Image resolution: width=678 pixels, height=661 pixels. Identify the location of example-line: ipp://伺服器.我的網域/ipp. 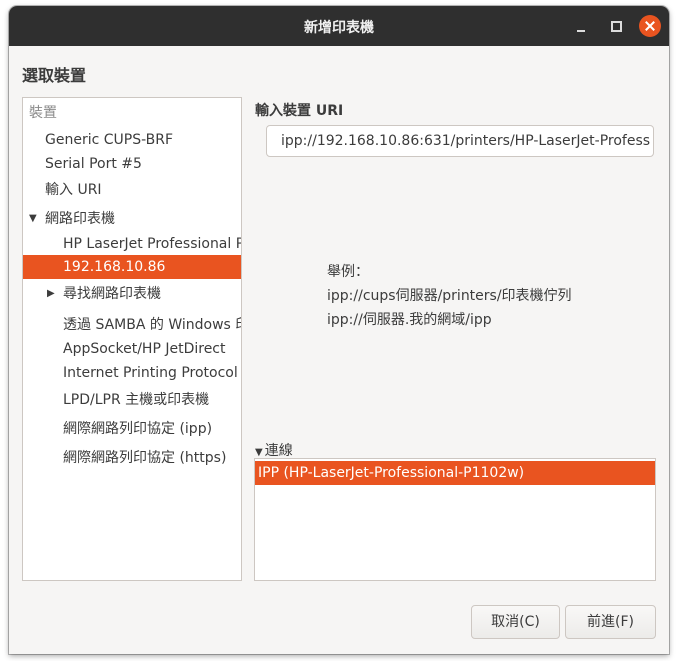
(409, 320).